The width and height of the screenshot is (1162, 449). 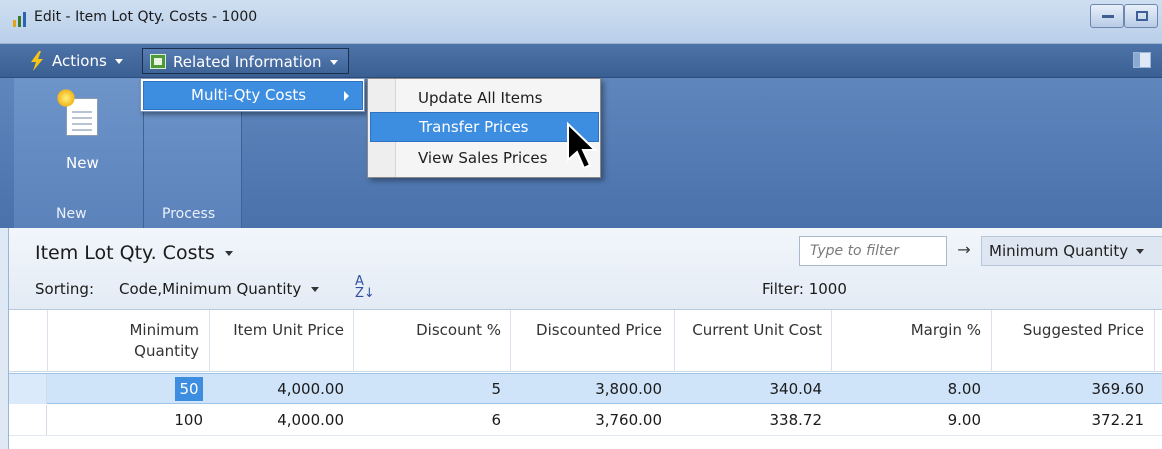 I want to click on menu-item-multi-qty-costs: Multi-Qty Costs, so click(x=253, y=95).